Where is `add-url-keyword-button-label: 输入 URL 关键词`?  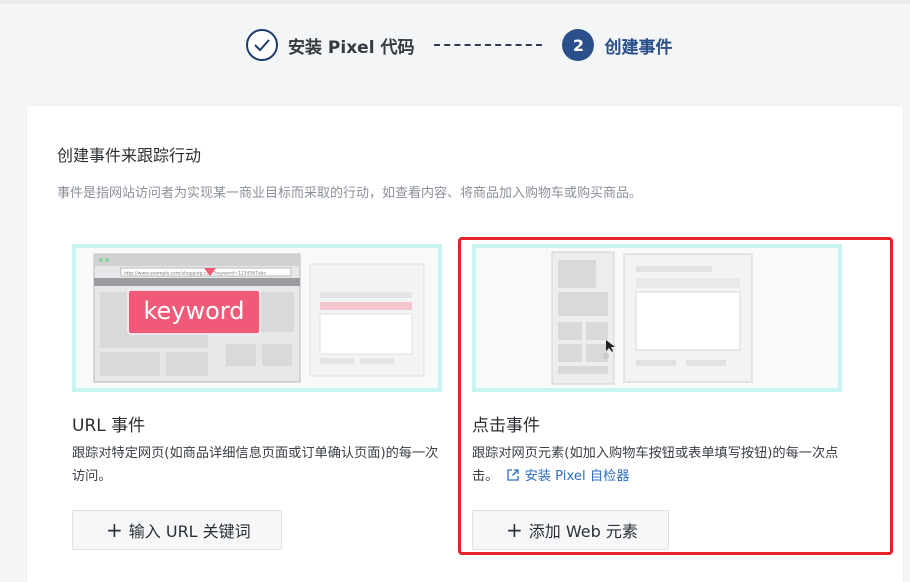 add-url-keyword-button-label: 输入 URL 关键词 is located at coordinates (189, 531).